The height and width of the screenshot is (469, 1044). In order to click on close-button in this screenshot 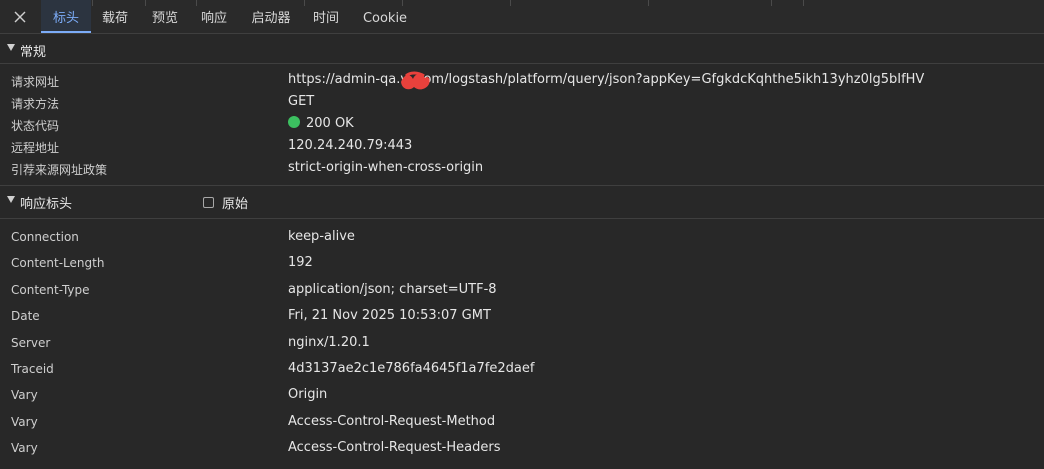, I will do `click(20, 17)`.